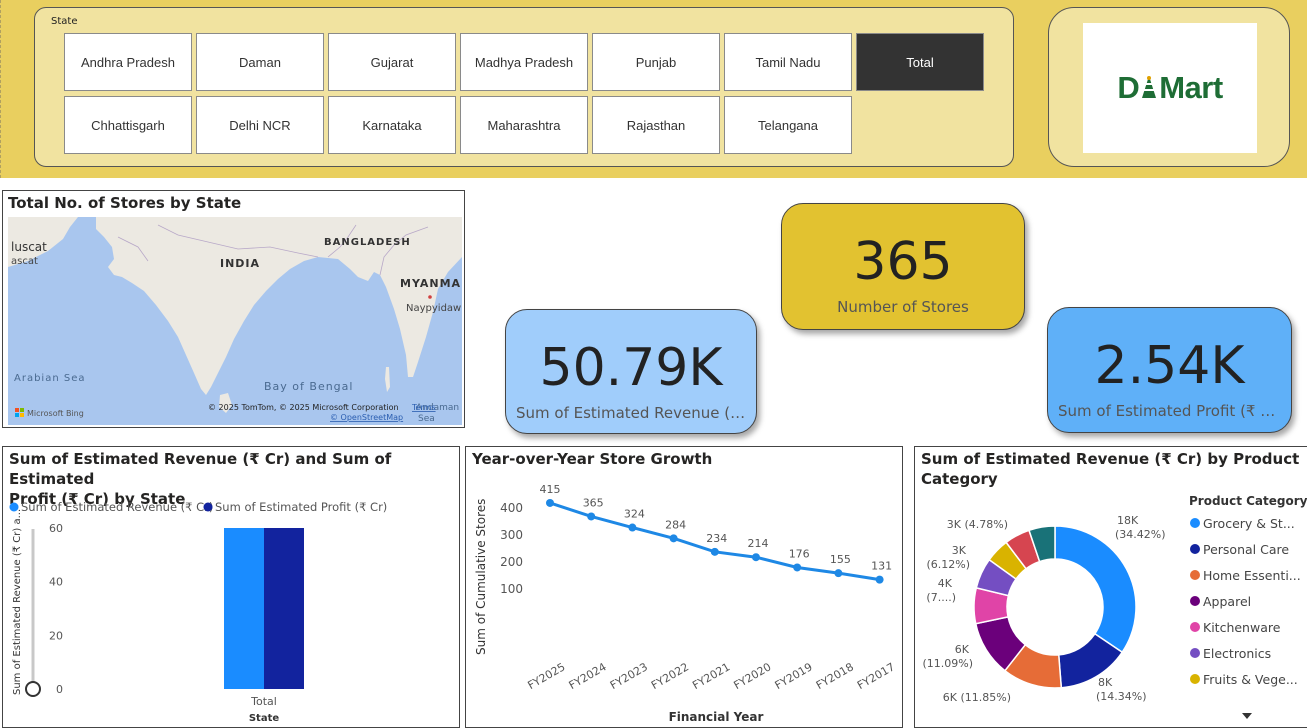  What do you see at coordinates (366, 417) in the screenshot?
I see `map-osm-link: © OpenStreetMap` at bounding box center [366, 417].